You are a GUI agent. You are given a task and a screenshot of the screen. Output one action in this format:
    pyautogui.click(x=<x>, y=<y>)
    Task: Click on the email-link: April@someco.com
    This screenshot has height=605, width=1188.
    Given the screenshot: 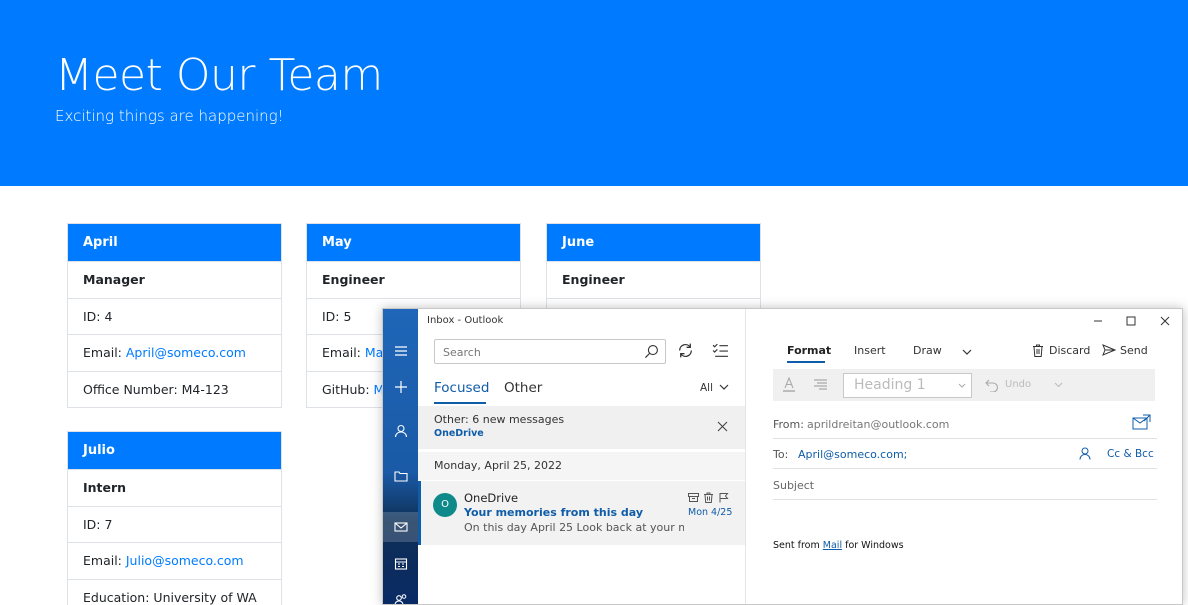 What is the action you would take?
    pyautogui.click(x=186, y=352)
    